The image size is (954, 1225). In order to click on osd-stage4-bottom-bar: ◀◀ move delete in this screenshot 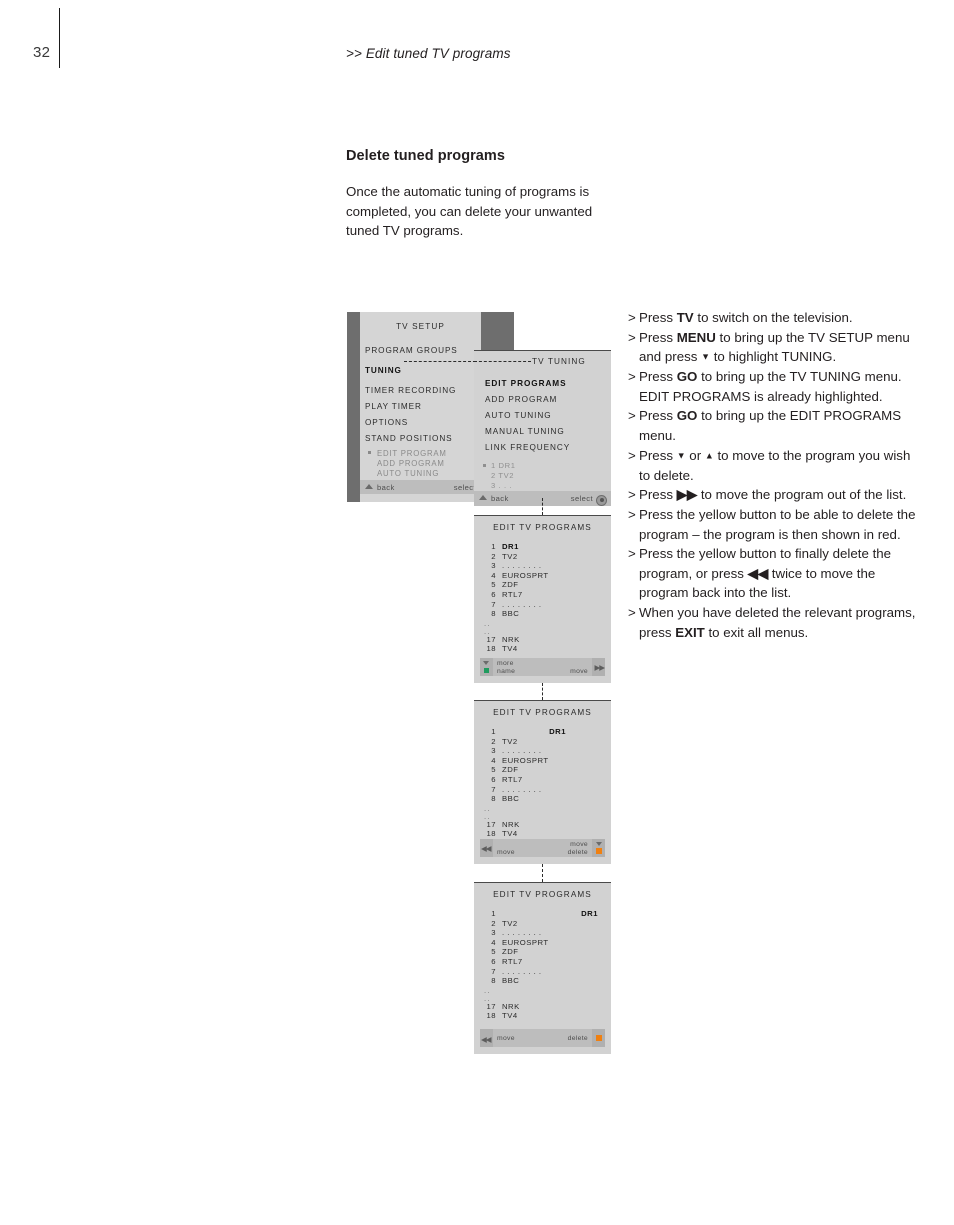, I will do `click(542, 1038)`.